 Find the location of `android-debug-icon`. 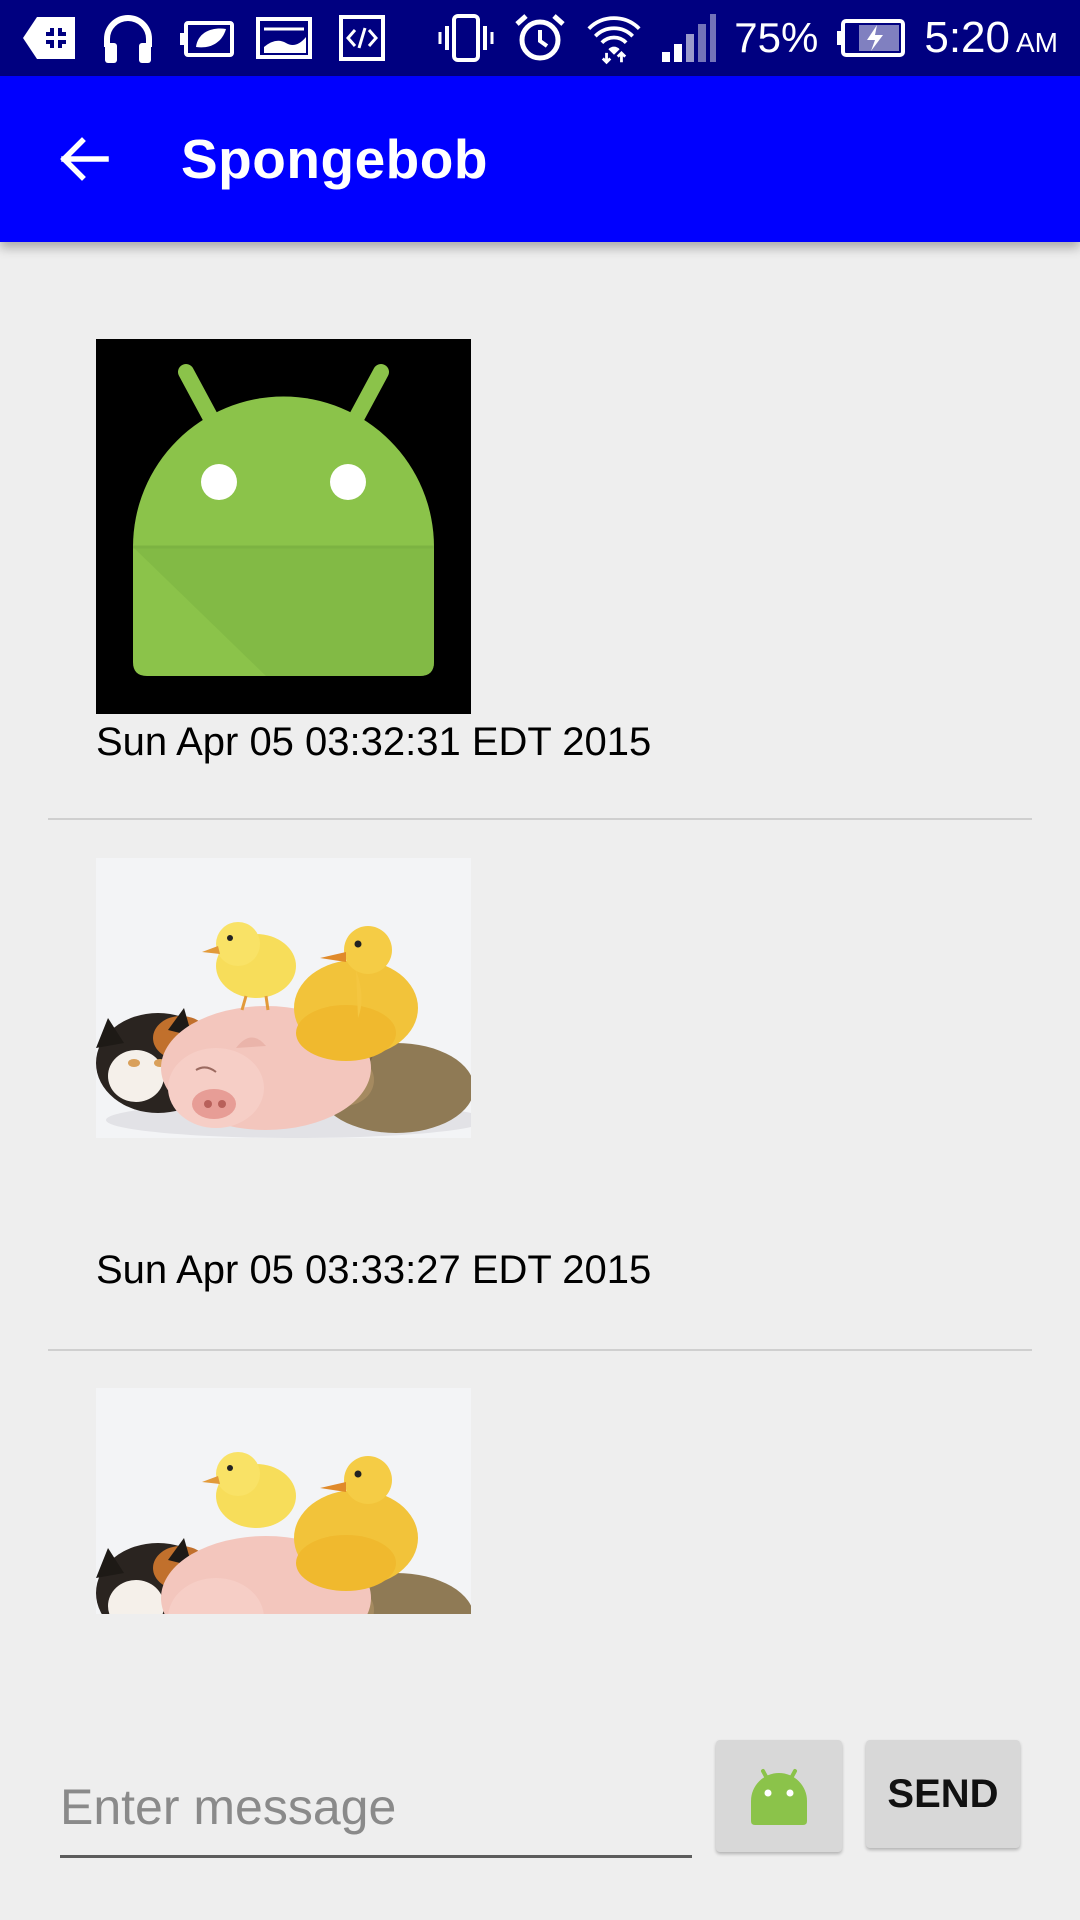

android-debug-icon is located at coordinates (50, 38).